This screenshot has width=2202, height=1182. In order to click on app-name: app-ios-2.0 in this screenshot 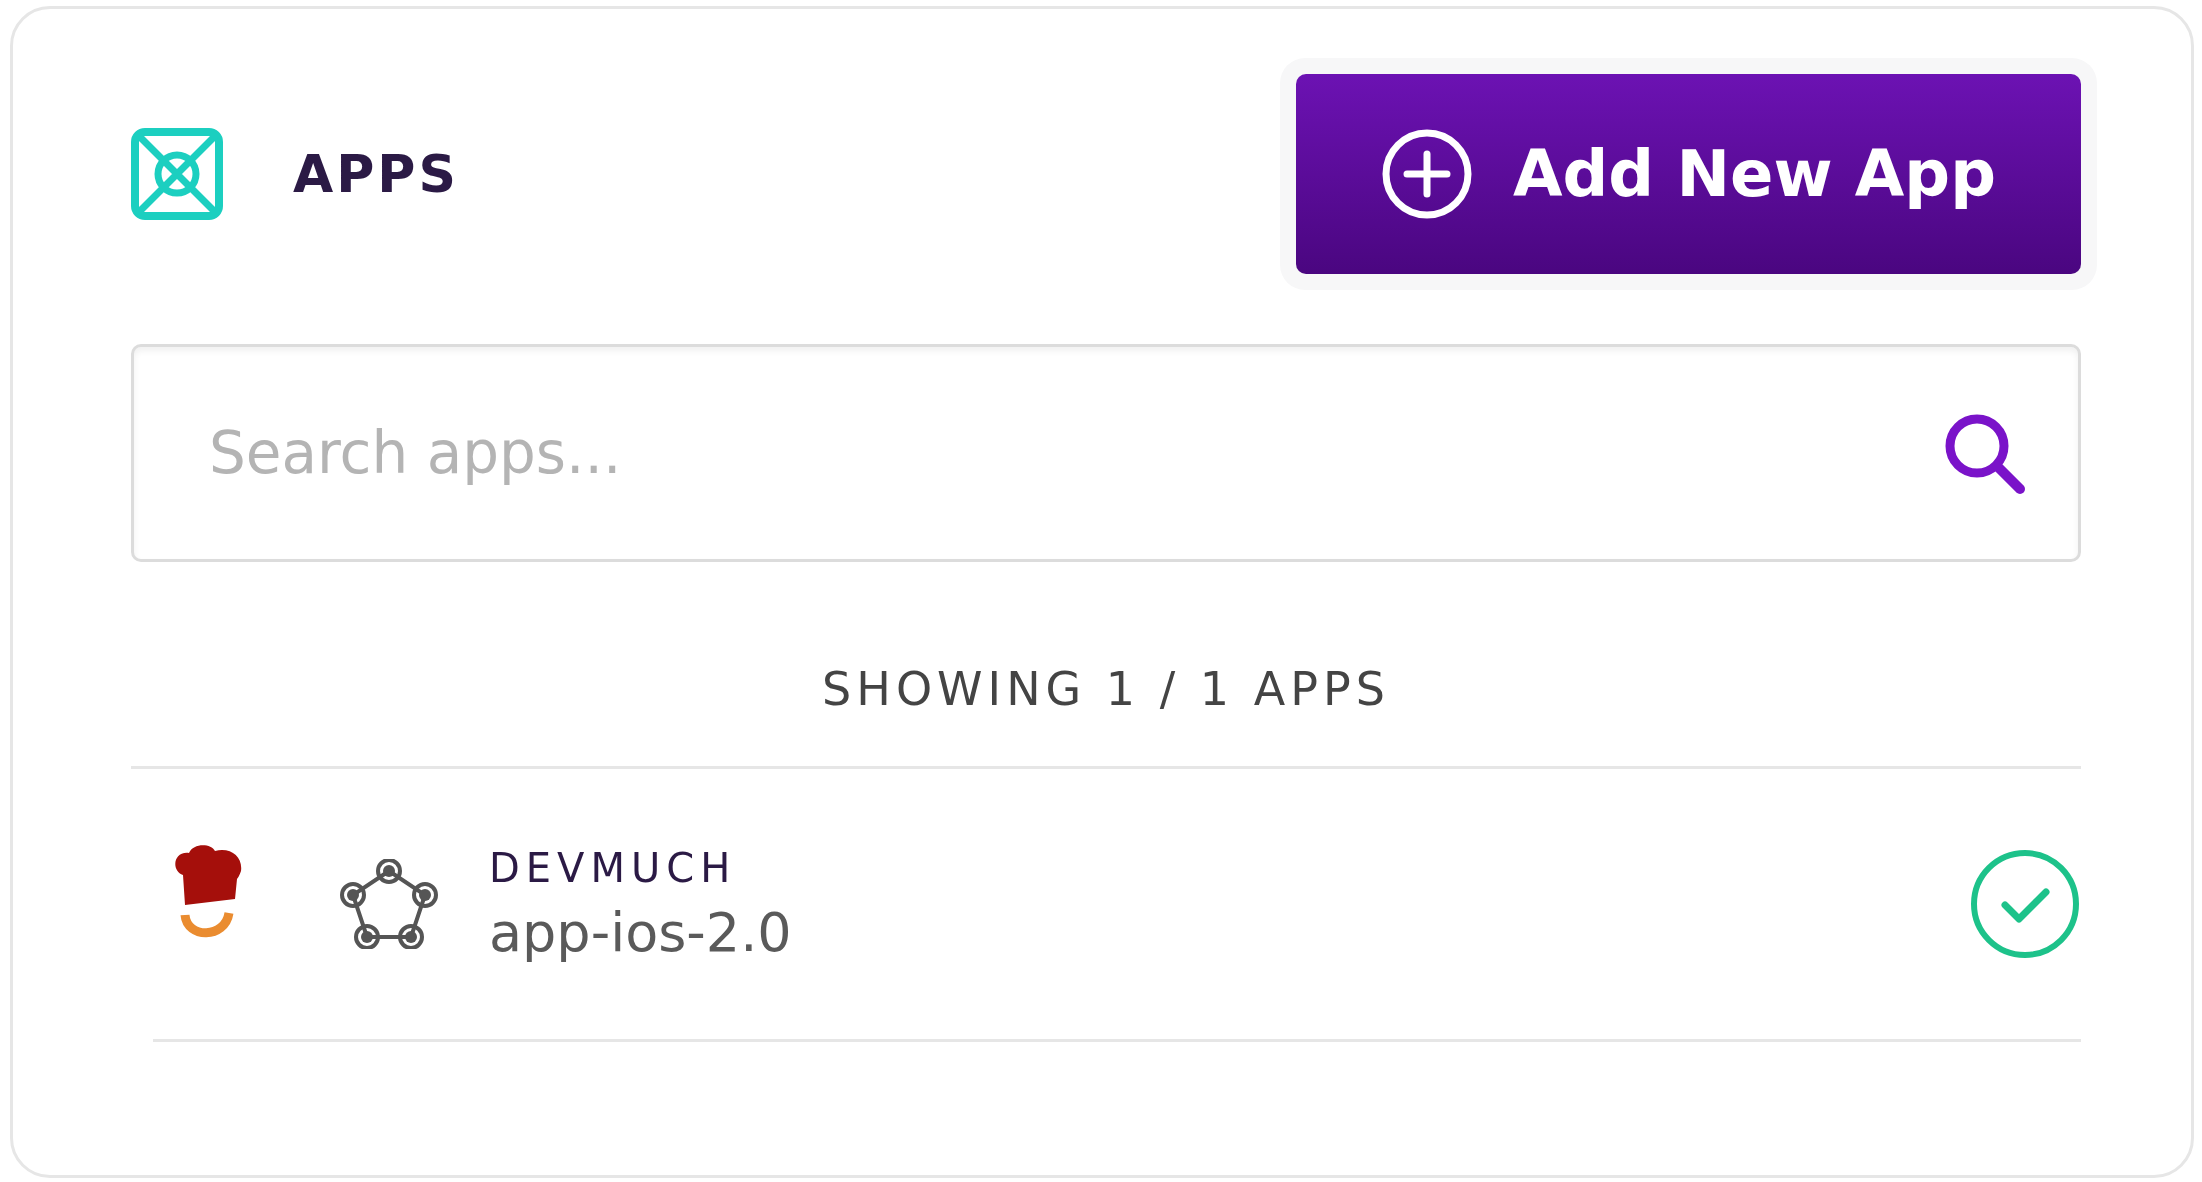, I will do `click(1229, 932)`.